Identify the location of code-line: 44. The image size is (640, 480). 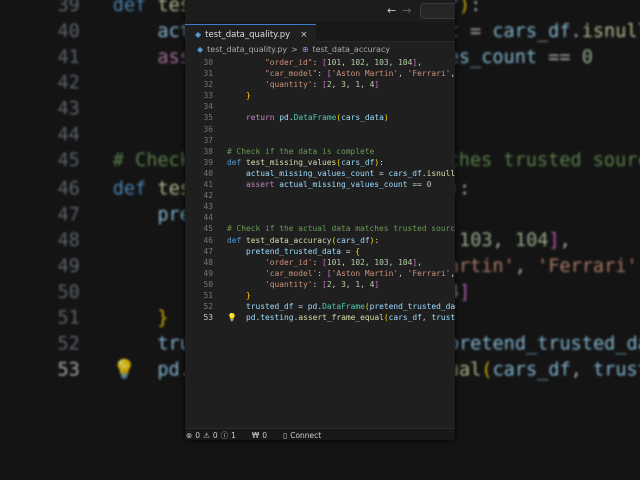
(320, 217).